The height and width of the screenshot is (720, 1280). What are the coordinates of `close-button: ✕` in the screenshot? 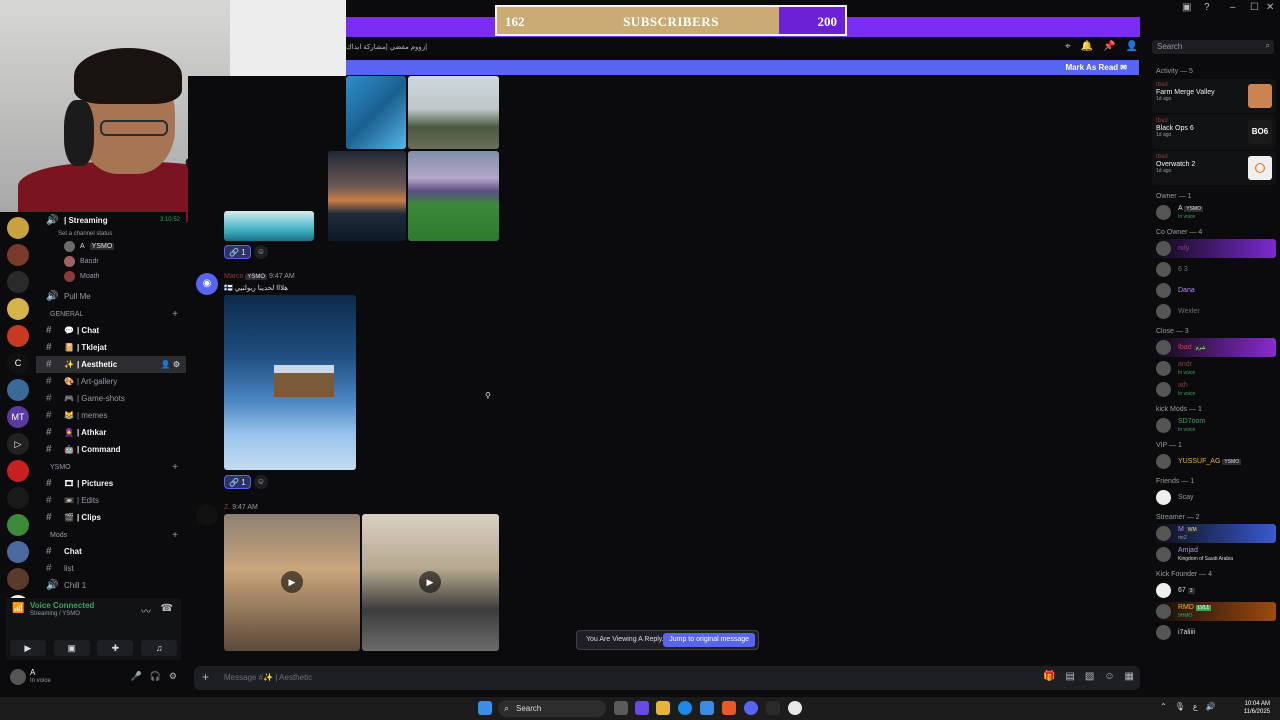 It's located at (1270, 7).